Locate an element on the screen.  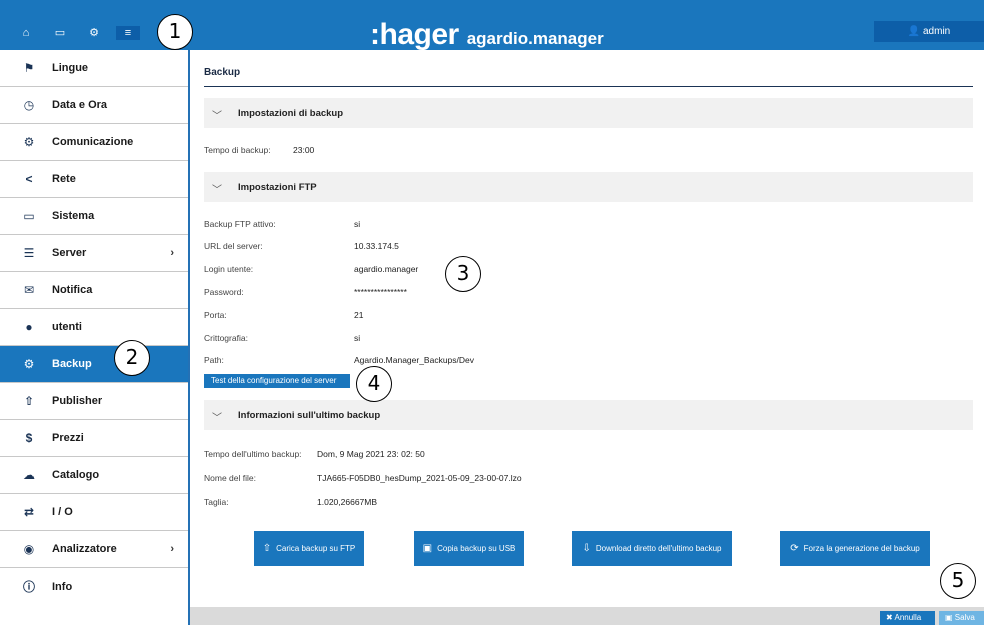
section-backup-settings: ﹀ Impostazioni di backup is located at coordinates (588, 113).